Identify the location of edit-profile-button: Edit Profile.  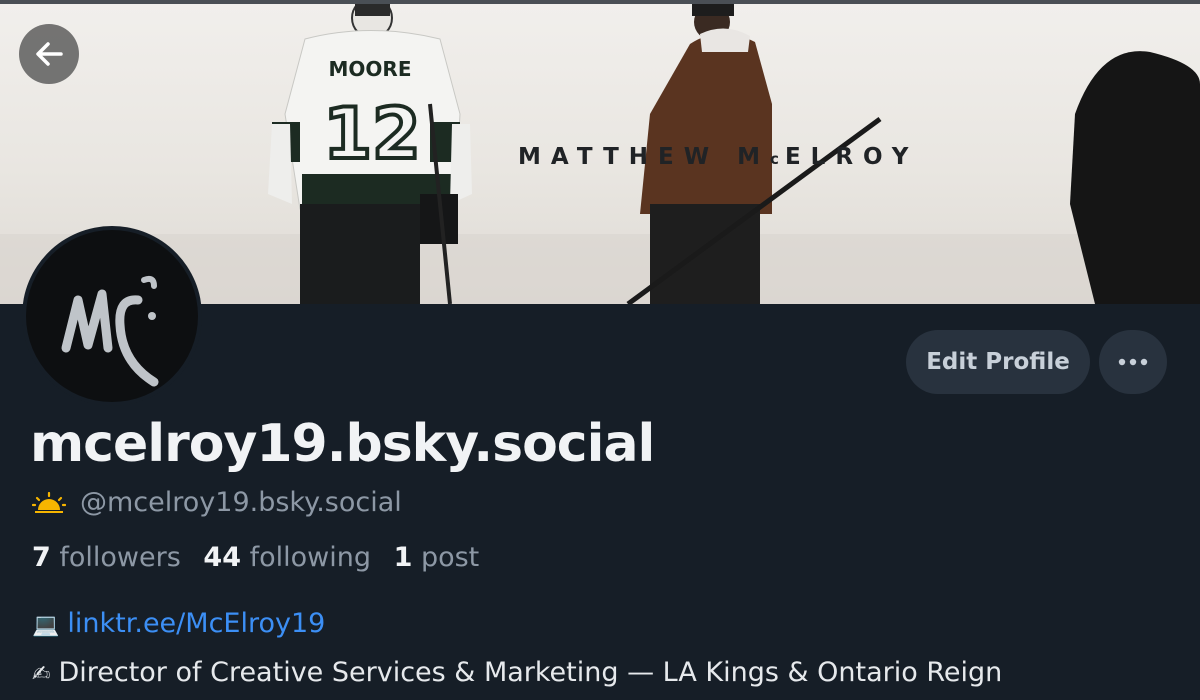
(998, 362).